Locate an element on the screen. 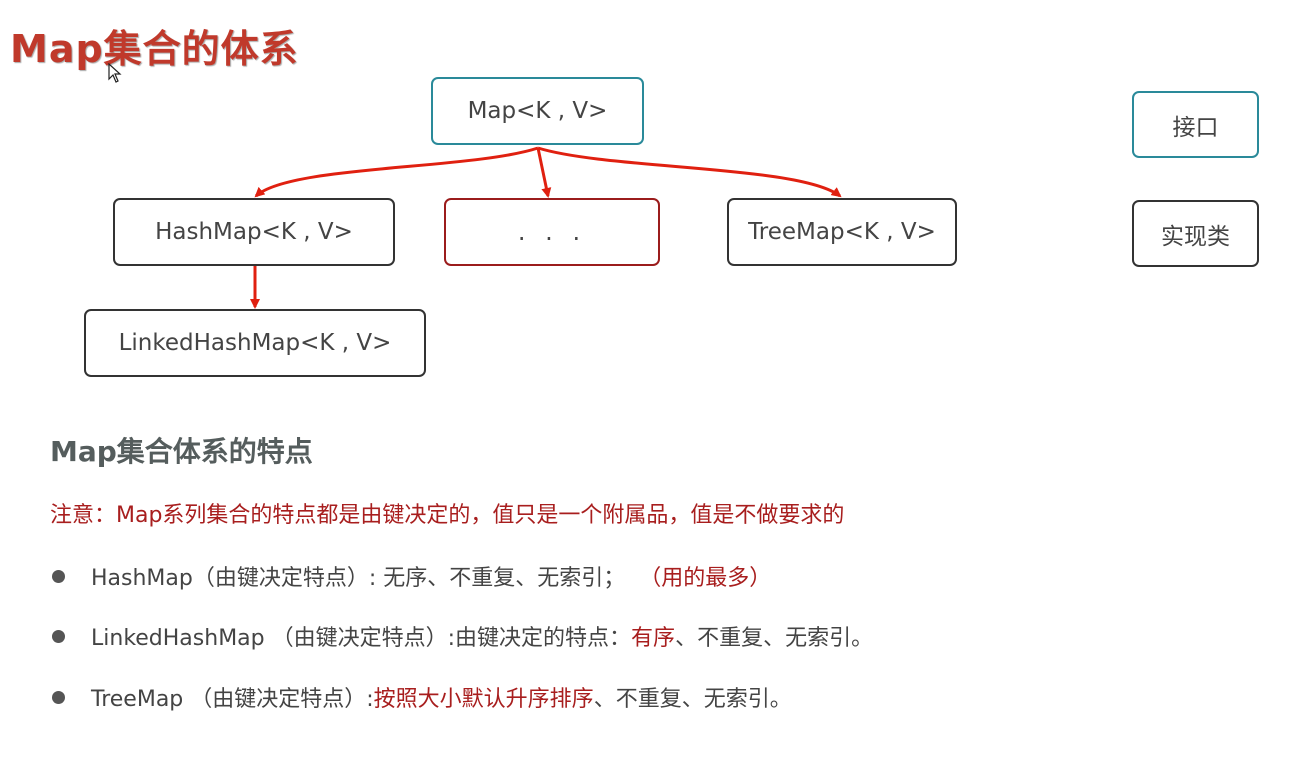 The height and width of the screenshot is (769, 1305). node-treemap: TreeMap<K , V> is located at coordinates (842, 232).